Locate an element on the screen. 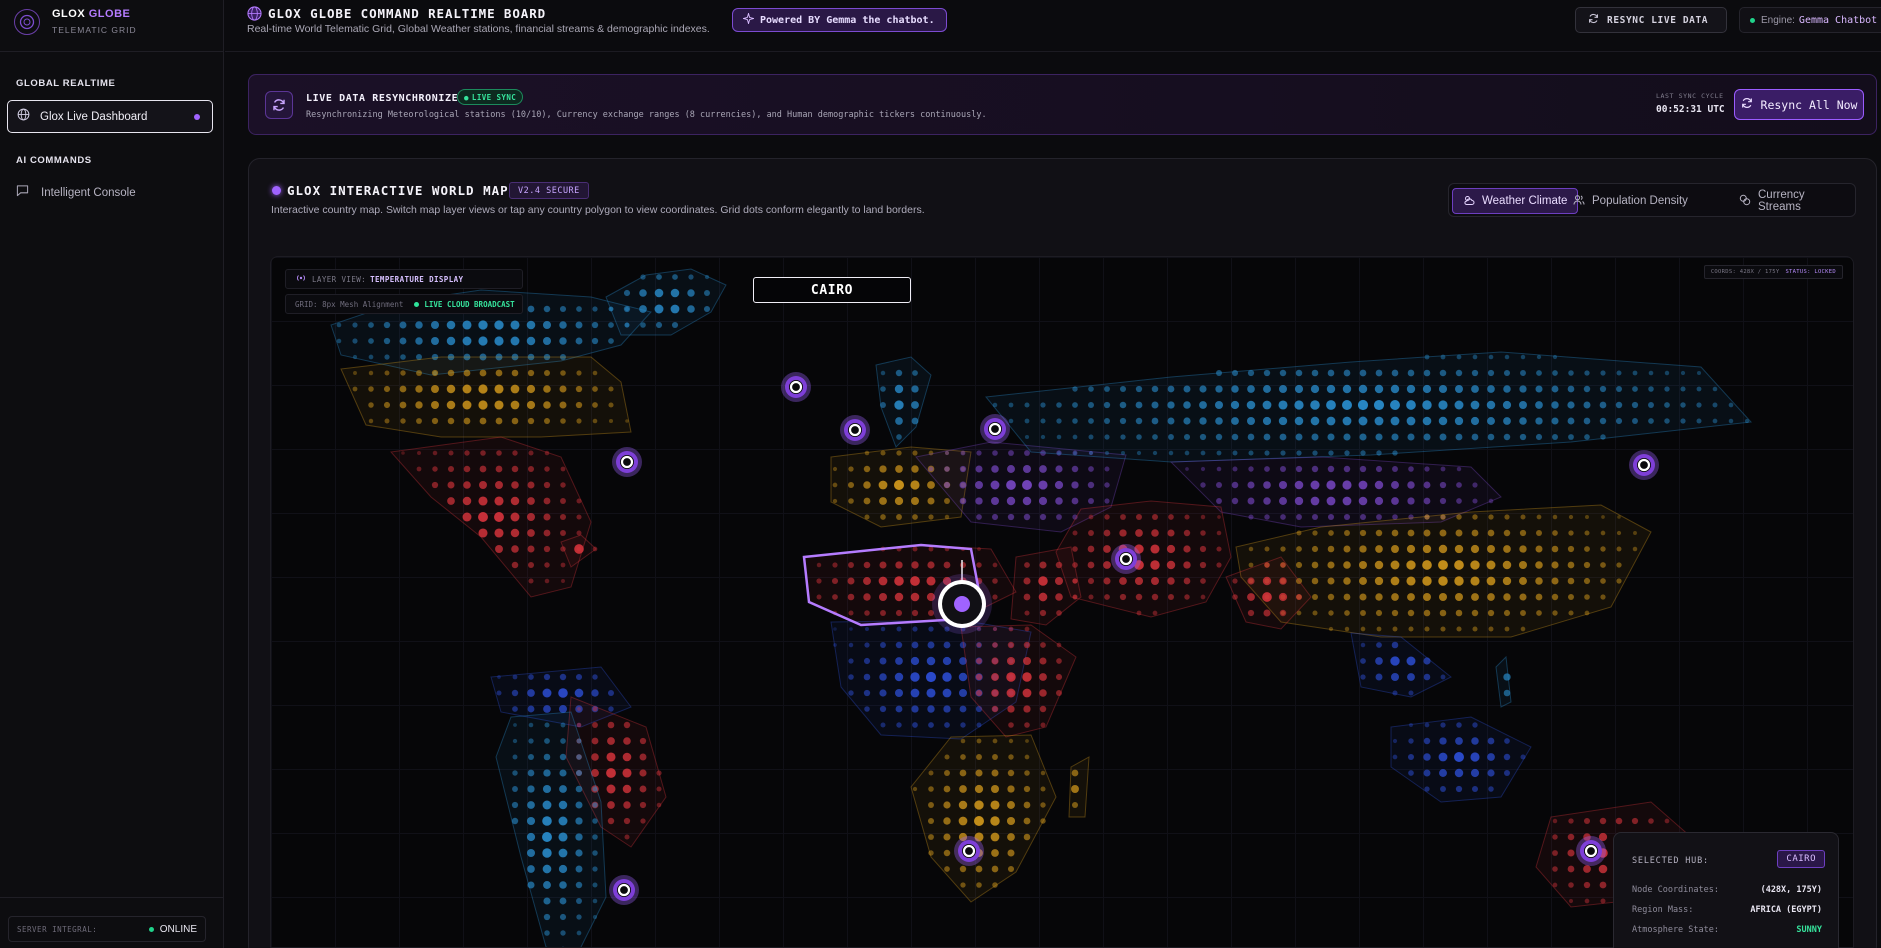 This screenshot has height=948, width=1881. hub-marker-western-europe is located at coordinates (855, 430).